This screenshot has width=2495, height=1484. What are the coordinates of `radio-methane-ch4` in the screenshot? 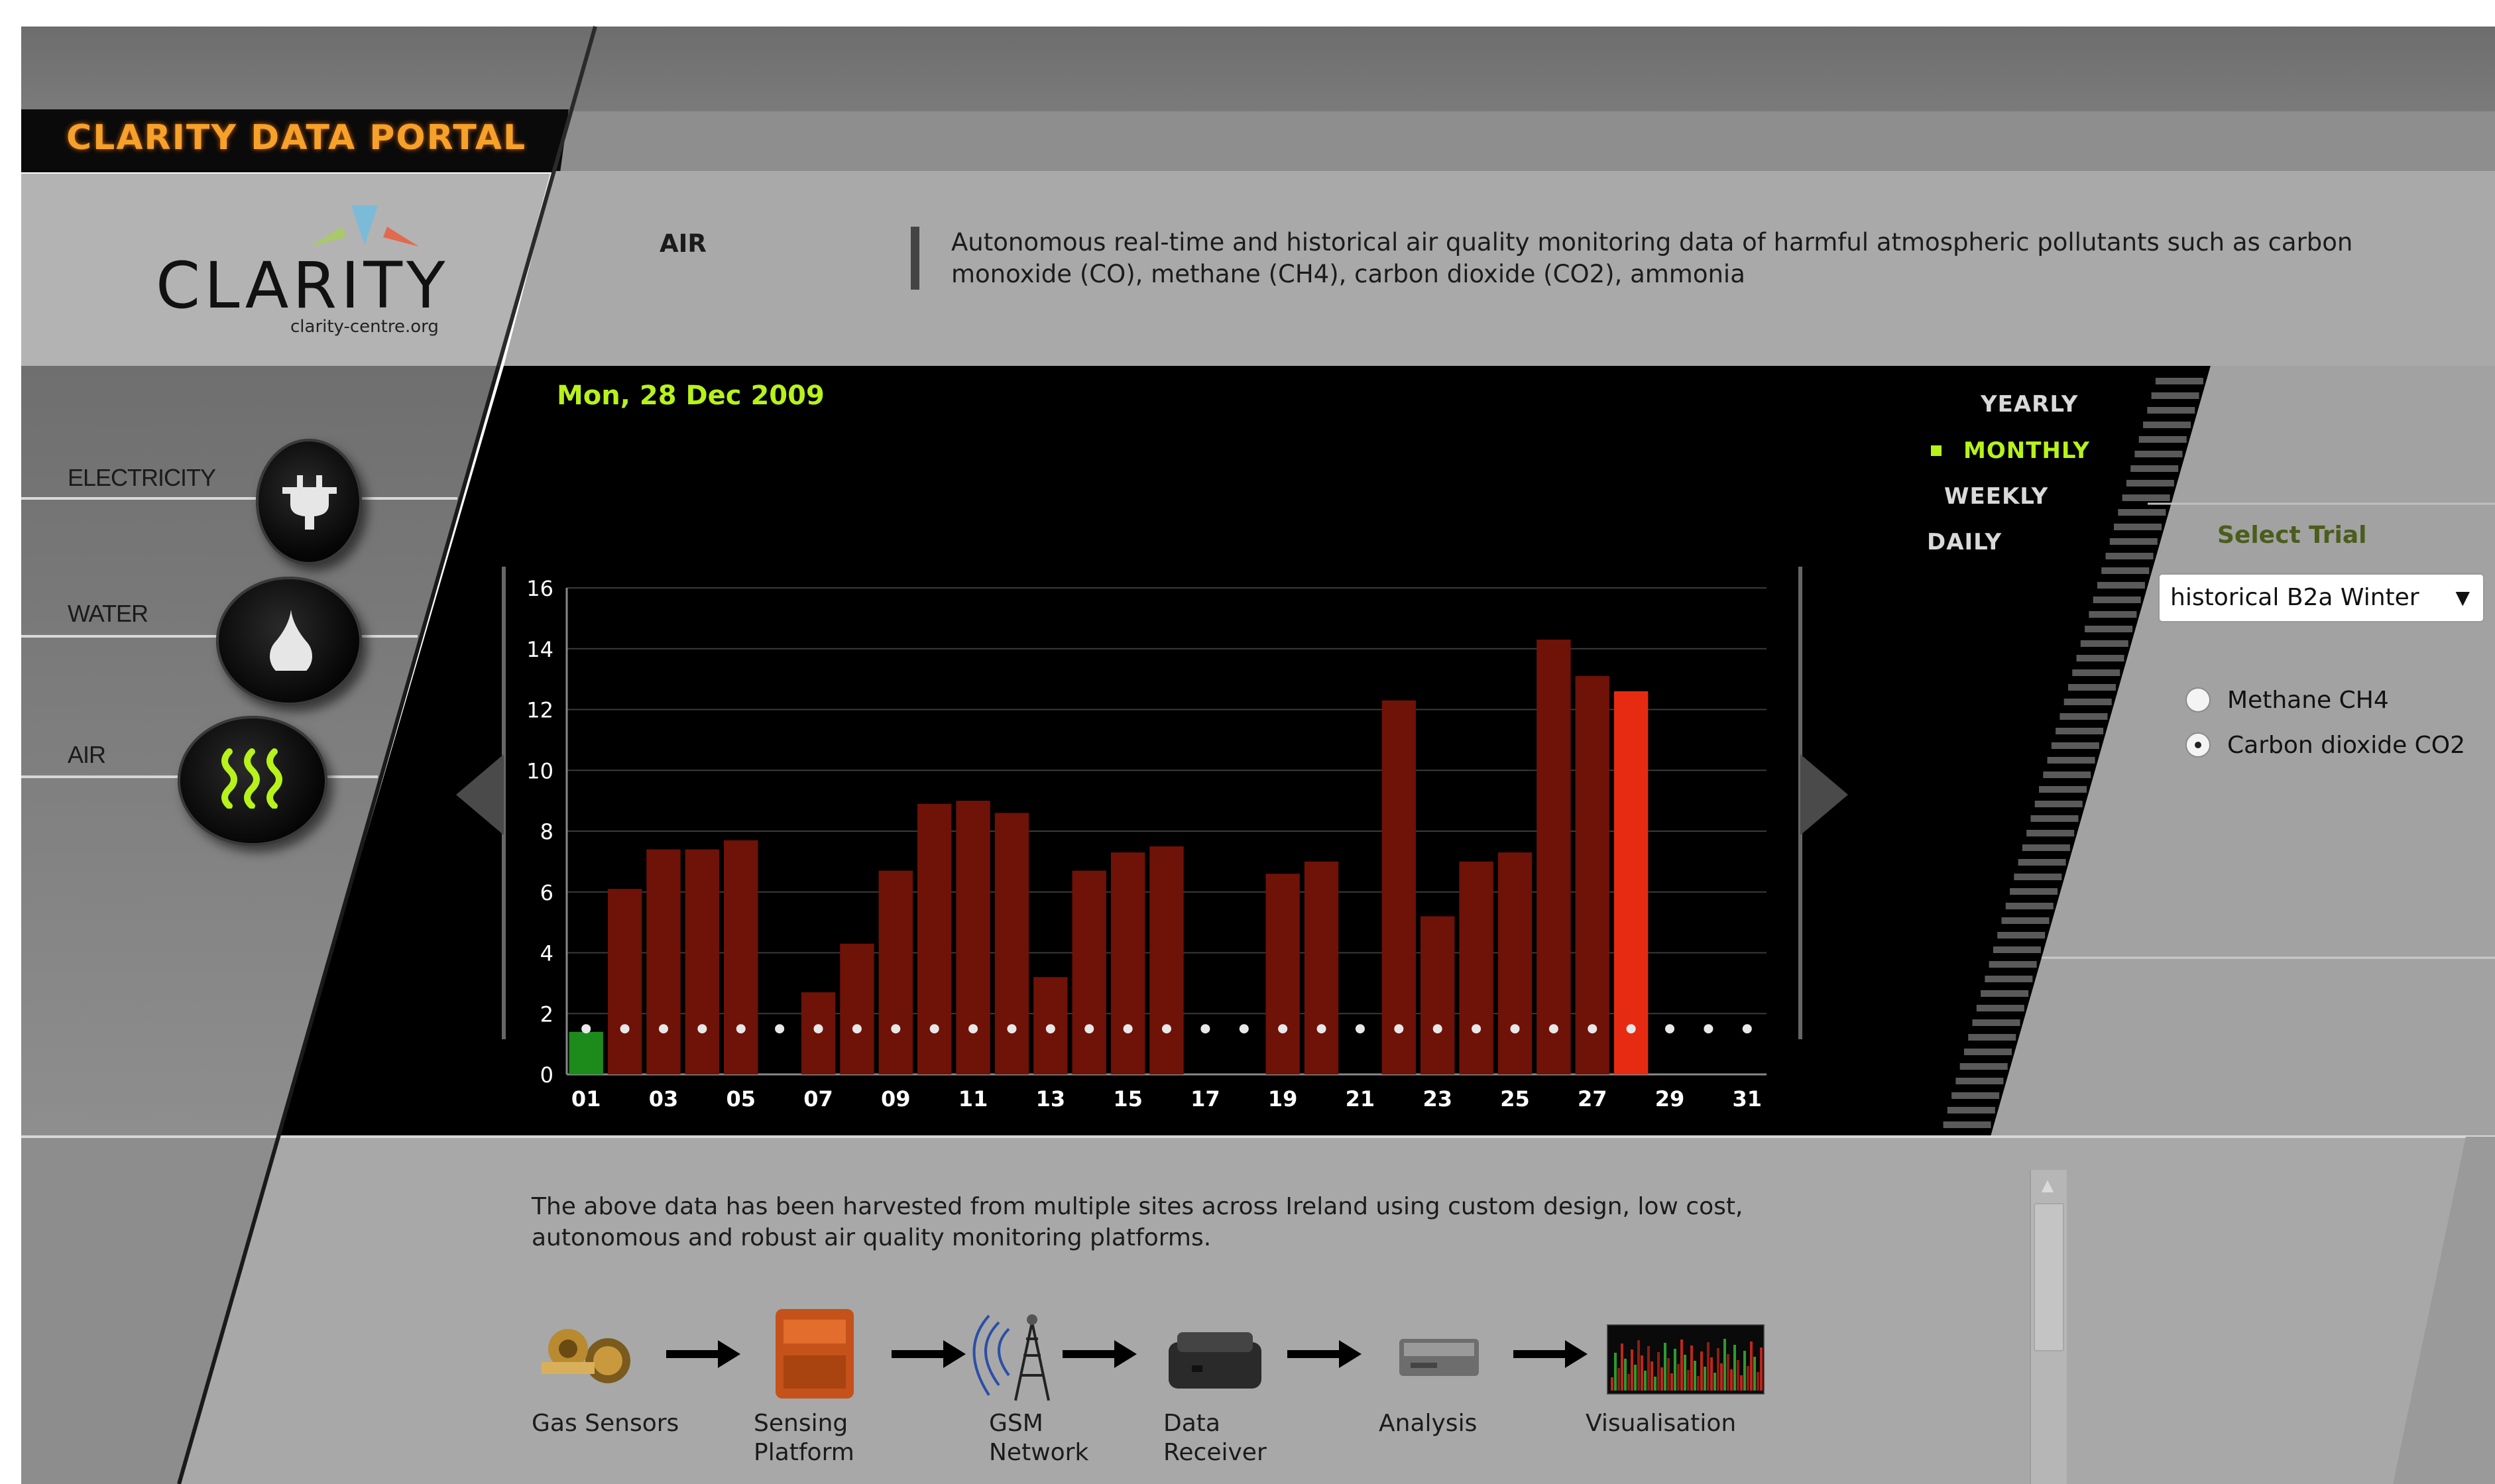 It's located at (2198, 700).